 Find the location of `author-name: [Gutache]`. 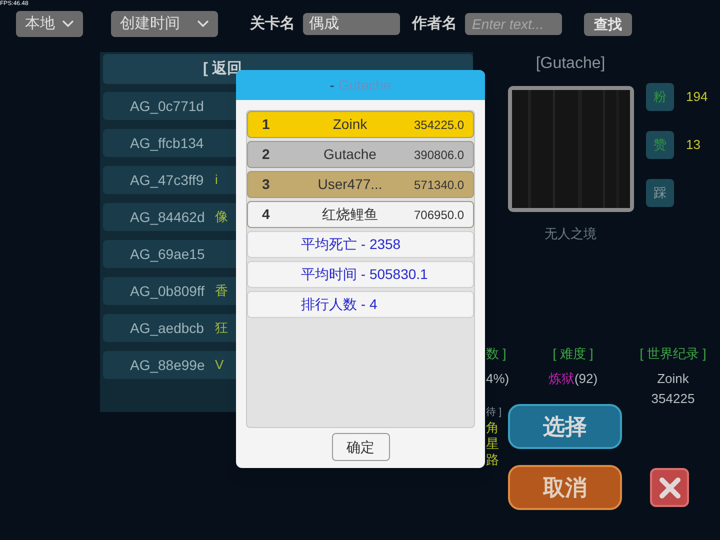

author-name: [Gutache] is located at coordinates (571, 64).